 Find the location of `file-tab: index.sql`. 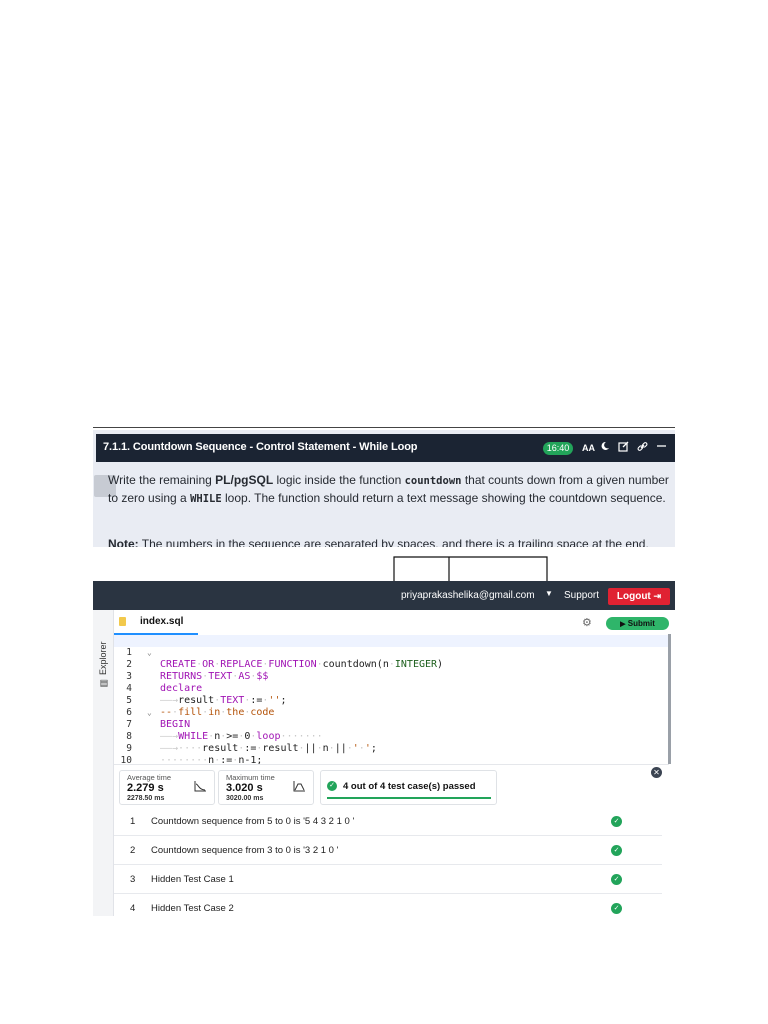

file-tab: index.sql is located at coordinates (156, 623).